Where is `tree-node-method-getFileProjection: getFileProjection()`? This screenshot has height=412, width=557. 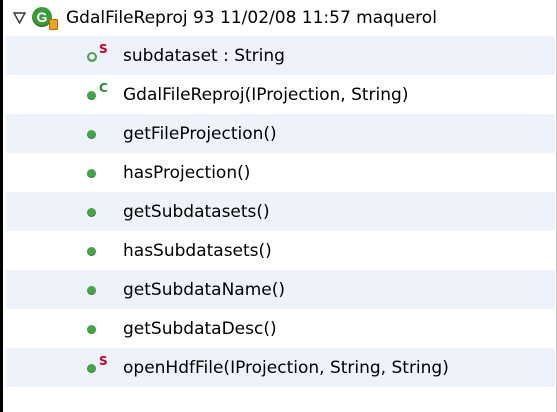 tree-node-method-getFileProjection: getFileProjection() is located at coordinates (280, 133).